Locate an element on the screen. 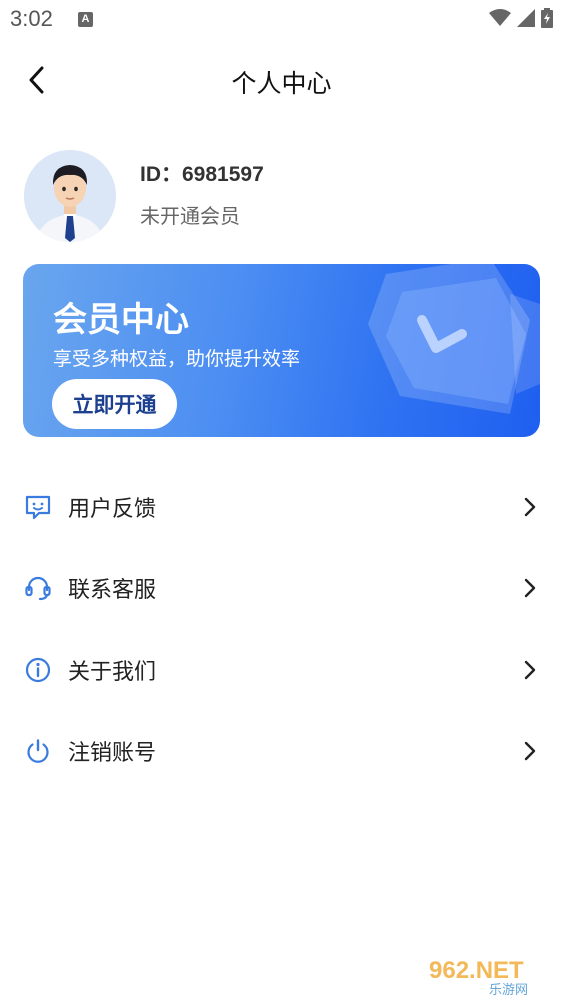  battery-icon is located at coordinates (547, 18).